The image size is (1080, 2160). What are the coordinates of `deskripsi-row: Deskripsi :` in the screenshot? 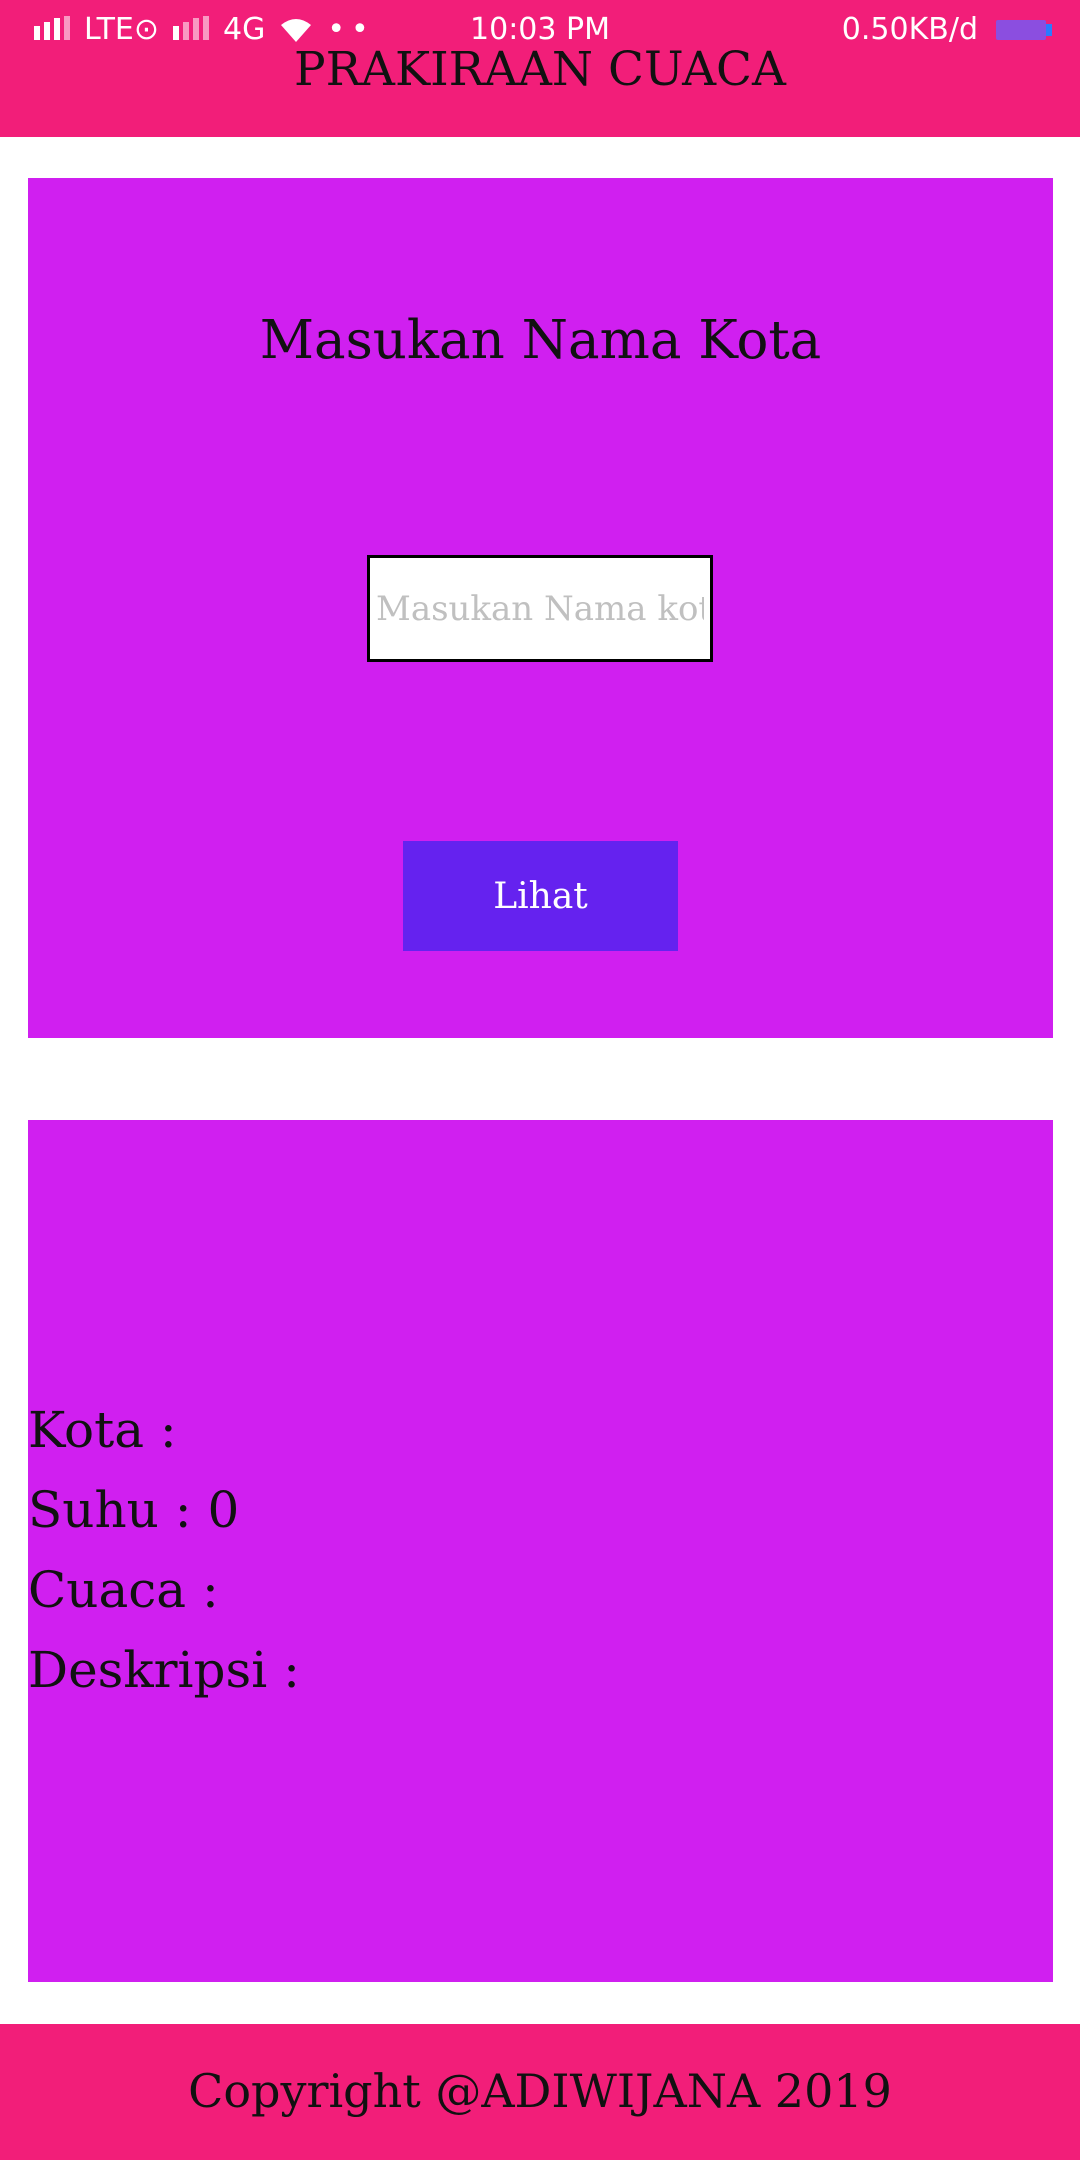 It's located at (172, 1670).